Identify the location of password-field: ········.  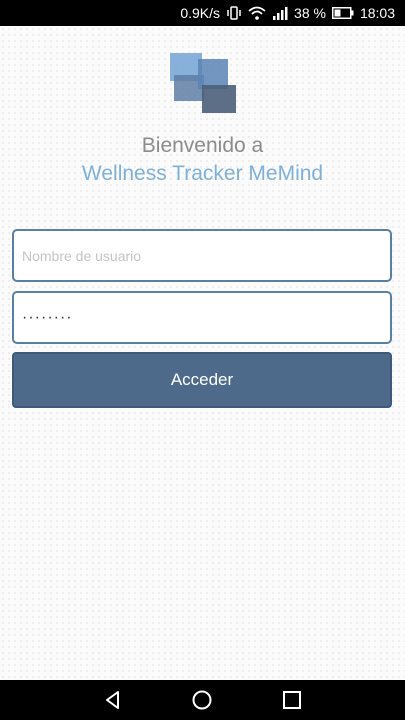
(202, 317).